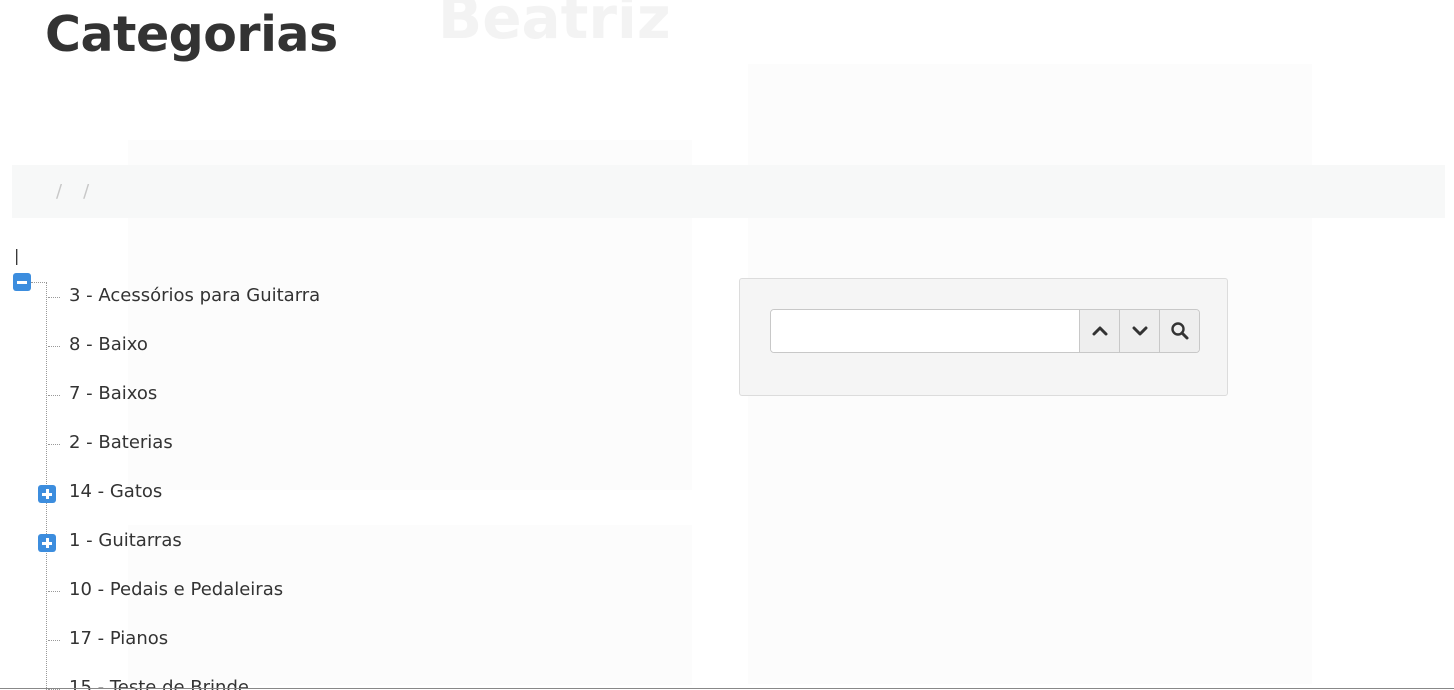 The image size is (1454, 690). I want to click on tree-item-label: 1 - Guitarras, so click(125, 540).